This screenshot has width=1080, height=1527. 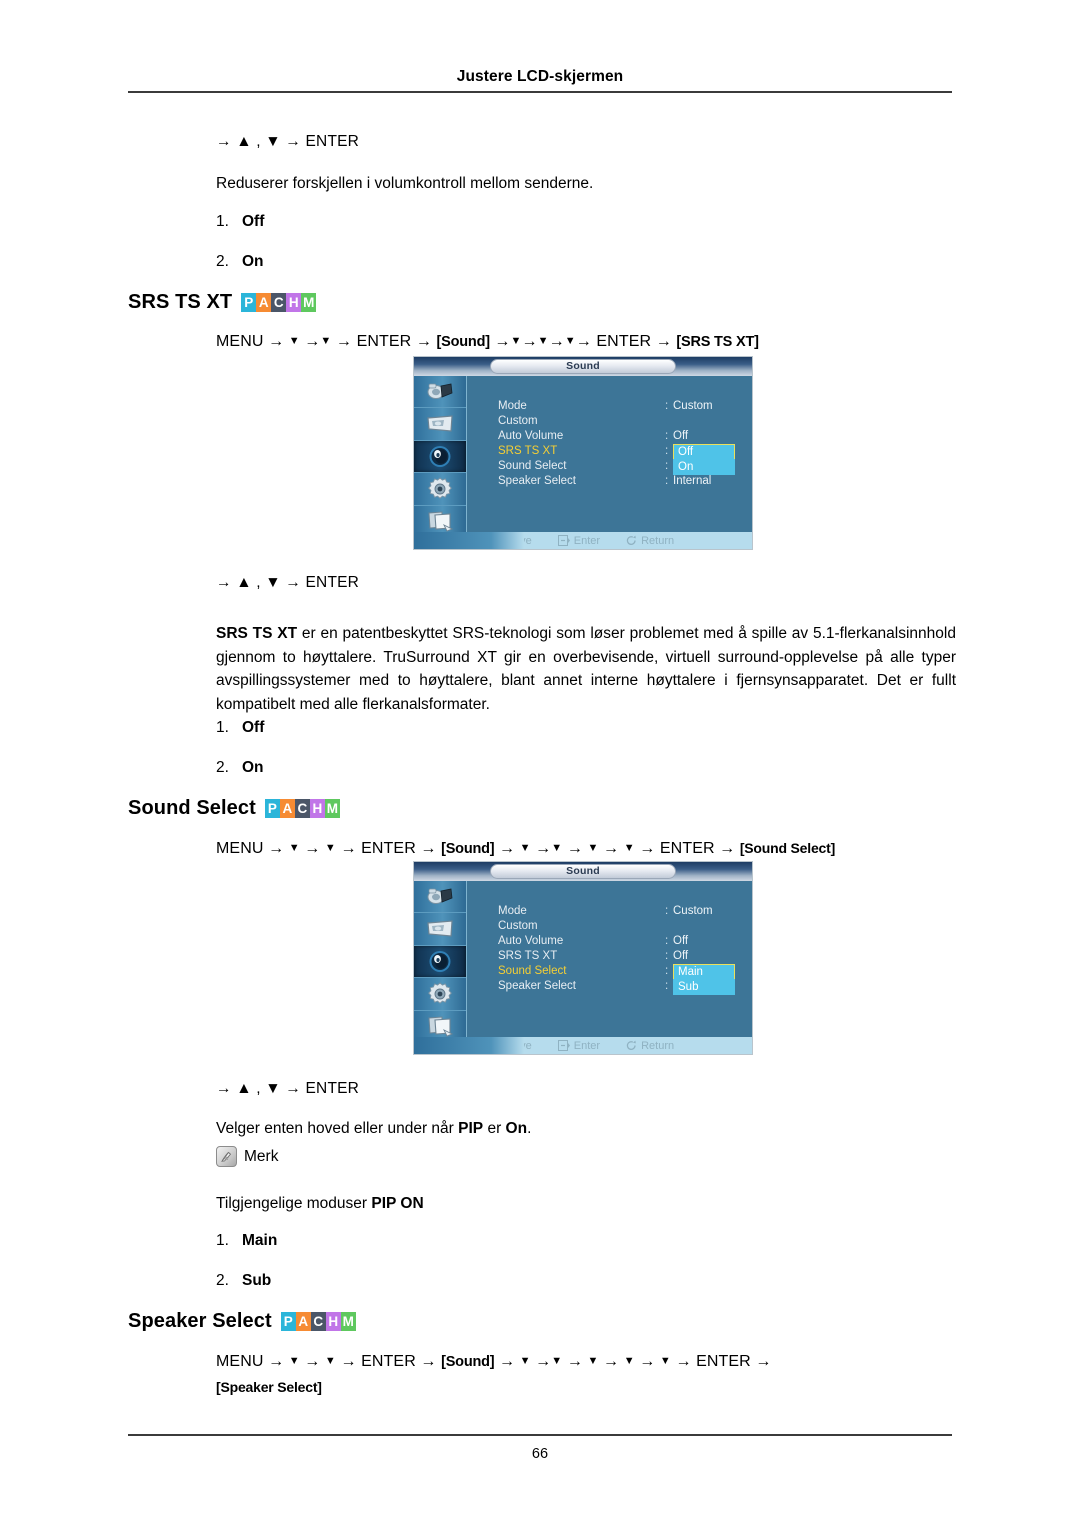 I want to click on section-heading-speaker-select: Speaker Select P A C H M, so click(x=242, y=1321).